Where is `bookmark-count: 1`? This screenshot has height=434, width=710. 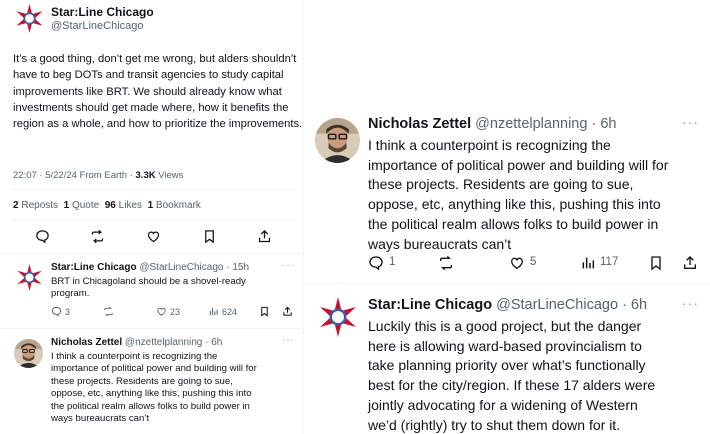
bookmark-count: 1 is located at coordinates (150, 205).